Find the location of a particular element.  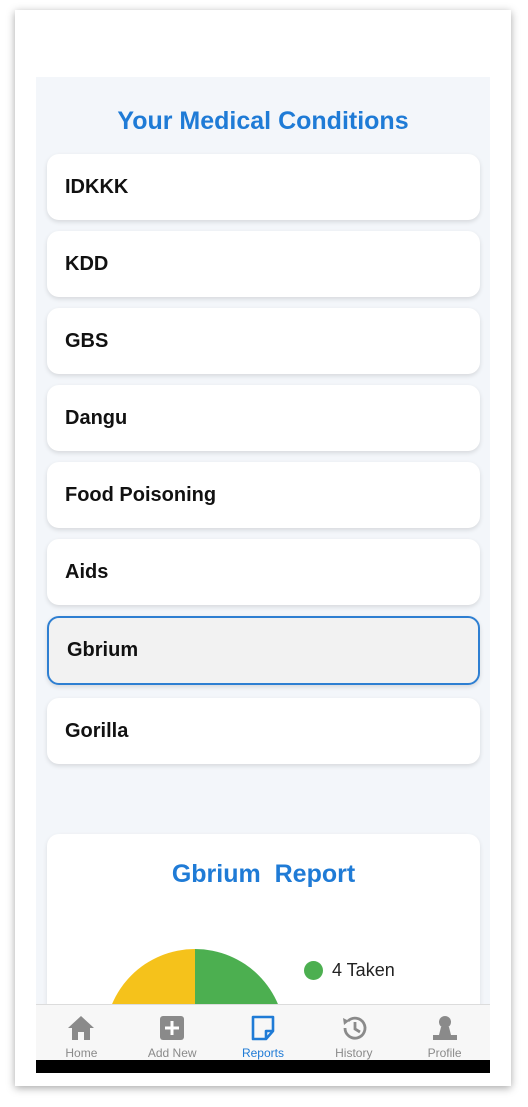

tab-reports-label: Reports is located at coordinates (262, 1053).